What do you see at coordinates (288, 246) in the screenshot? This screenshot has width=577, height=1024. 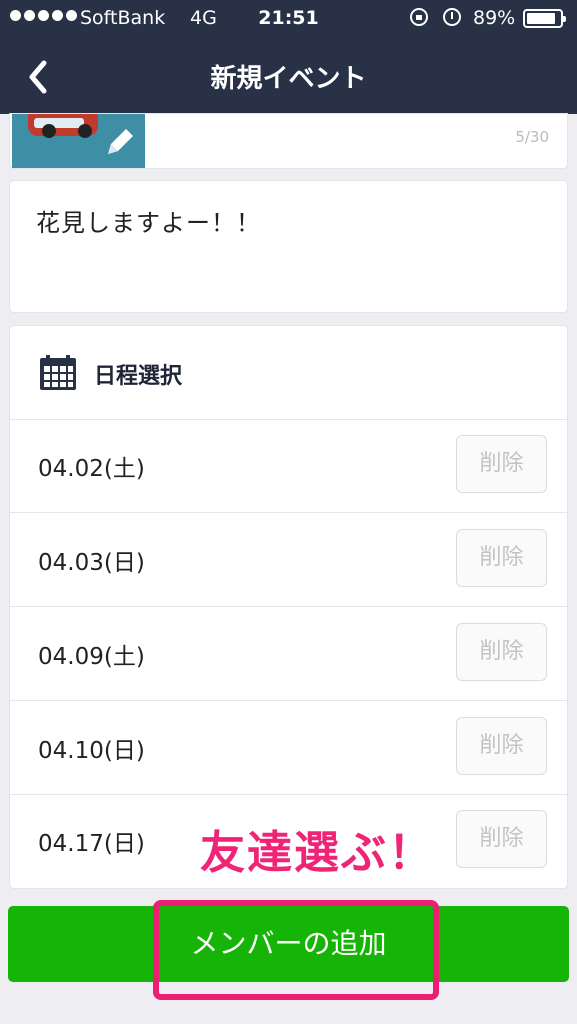 I see `memo-field: 花見しますよー！！` at bounding box center [288, 246].